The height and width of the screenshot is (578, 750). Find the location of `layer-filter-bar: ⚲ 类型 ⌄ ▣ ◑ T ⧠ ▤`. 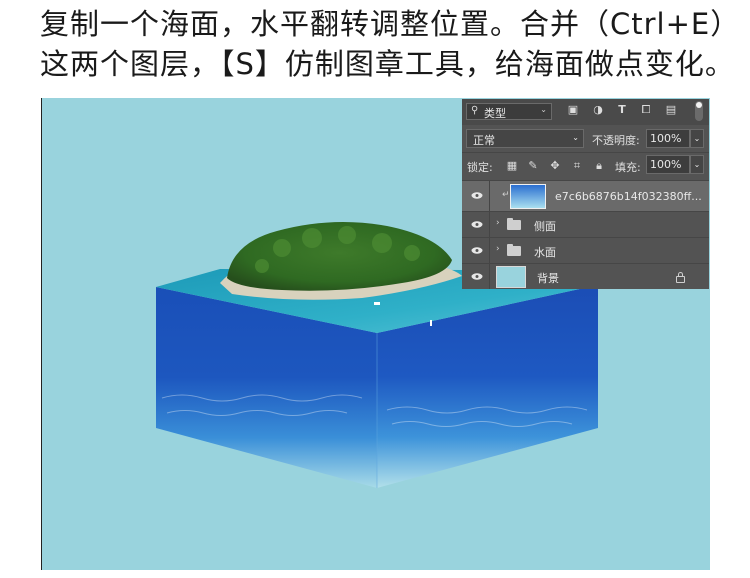

layer-filter-bar: ⚲ 类型 ⌄ ▣ ◑ T ⧠ ▤ is located at coordinates (585, 112).